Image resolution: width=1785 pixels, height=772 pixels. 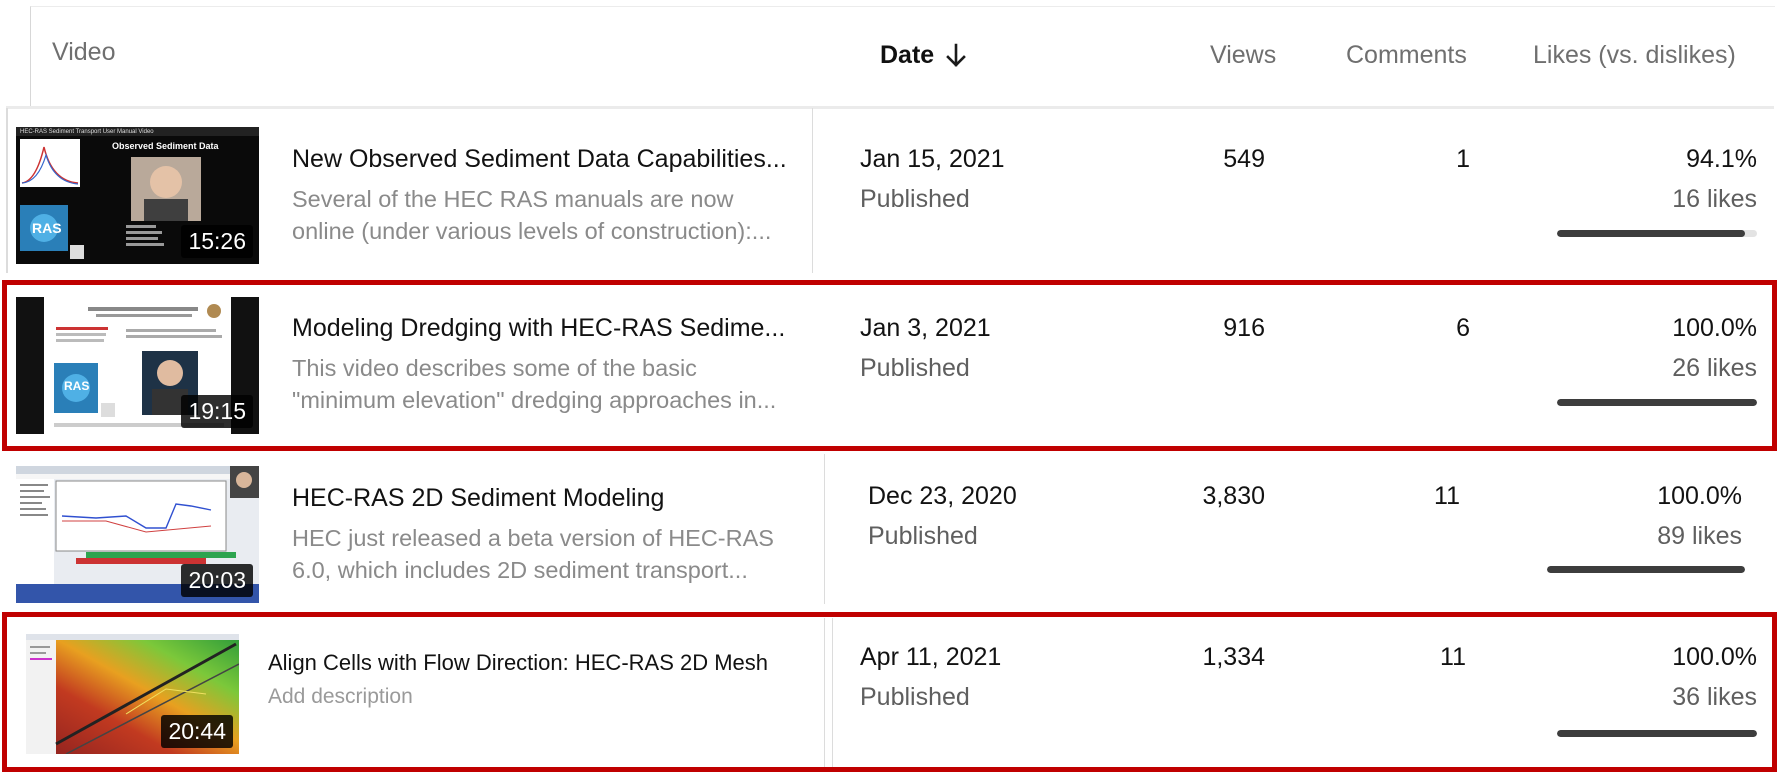 What do you see at coordinates (137, 365) in the screenshot?
I see `video-thumbnail: RAS 19:15` at bounding box center [137, 365].